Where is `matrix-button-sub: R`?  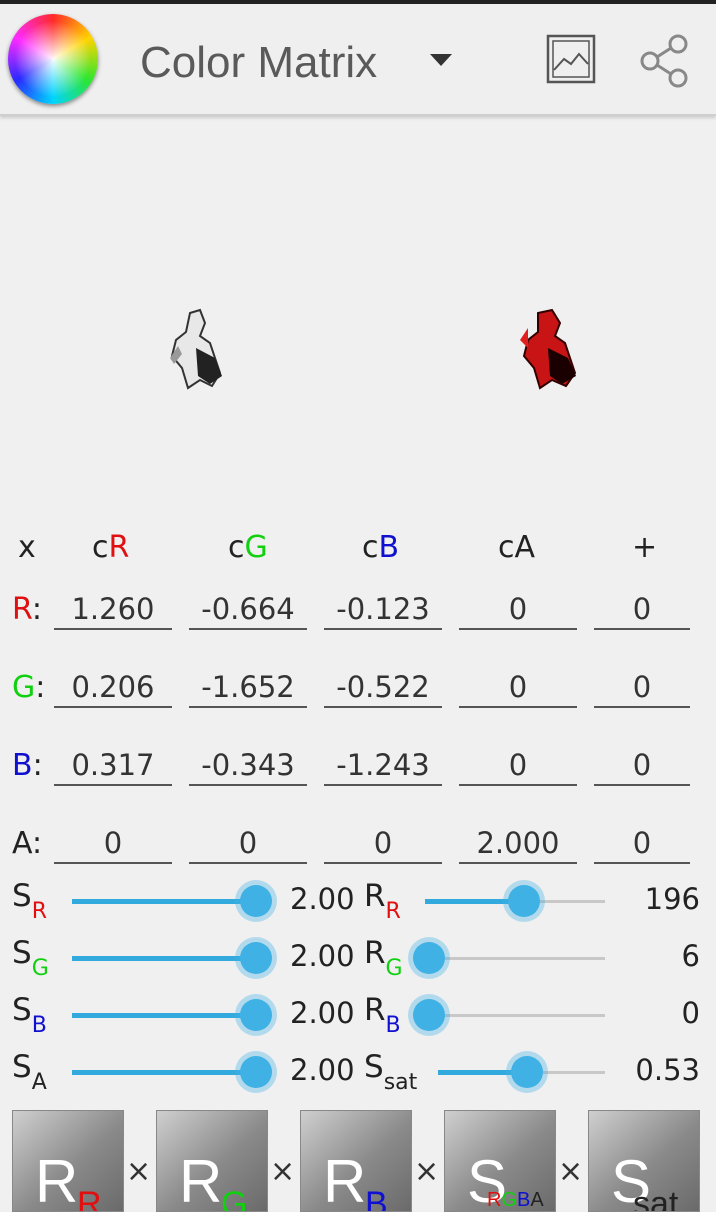 matrix-button-sub: R is located at coordinates (89, 1198).